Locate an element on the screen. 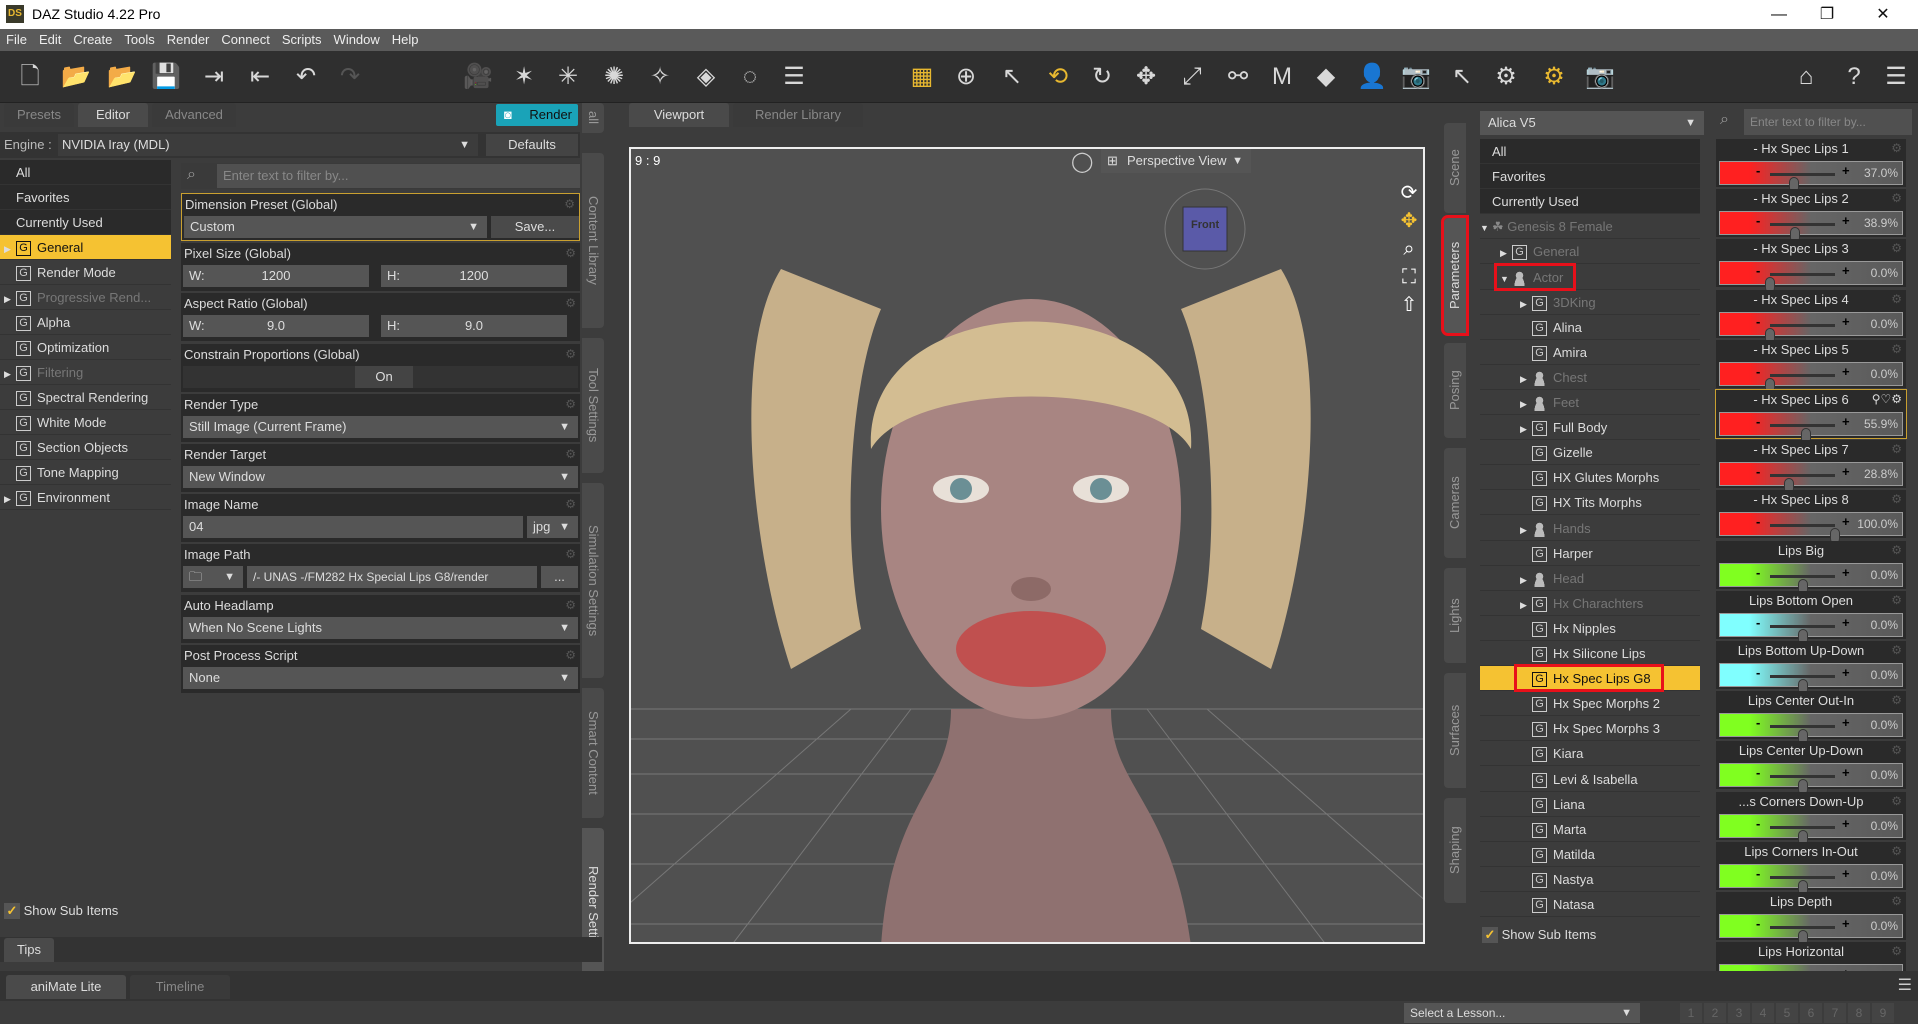 The height and width of the screenshot is (1024, 1918). menu-render: Render is located at coordinates (188, 40).